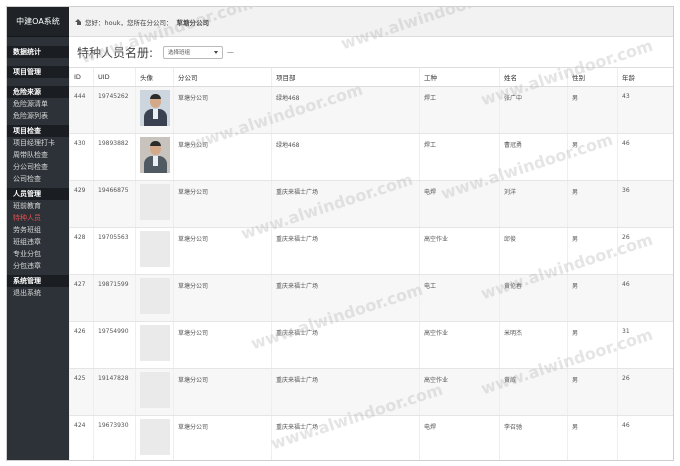  Describe the element at coordinates (114, 157) in the screenshot. I see `cell-uid: 19893882` at that location.